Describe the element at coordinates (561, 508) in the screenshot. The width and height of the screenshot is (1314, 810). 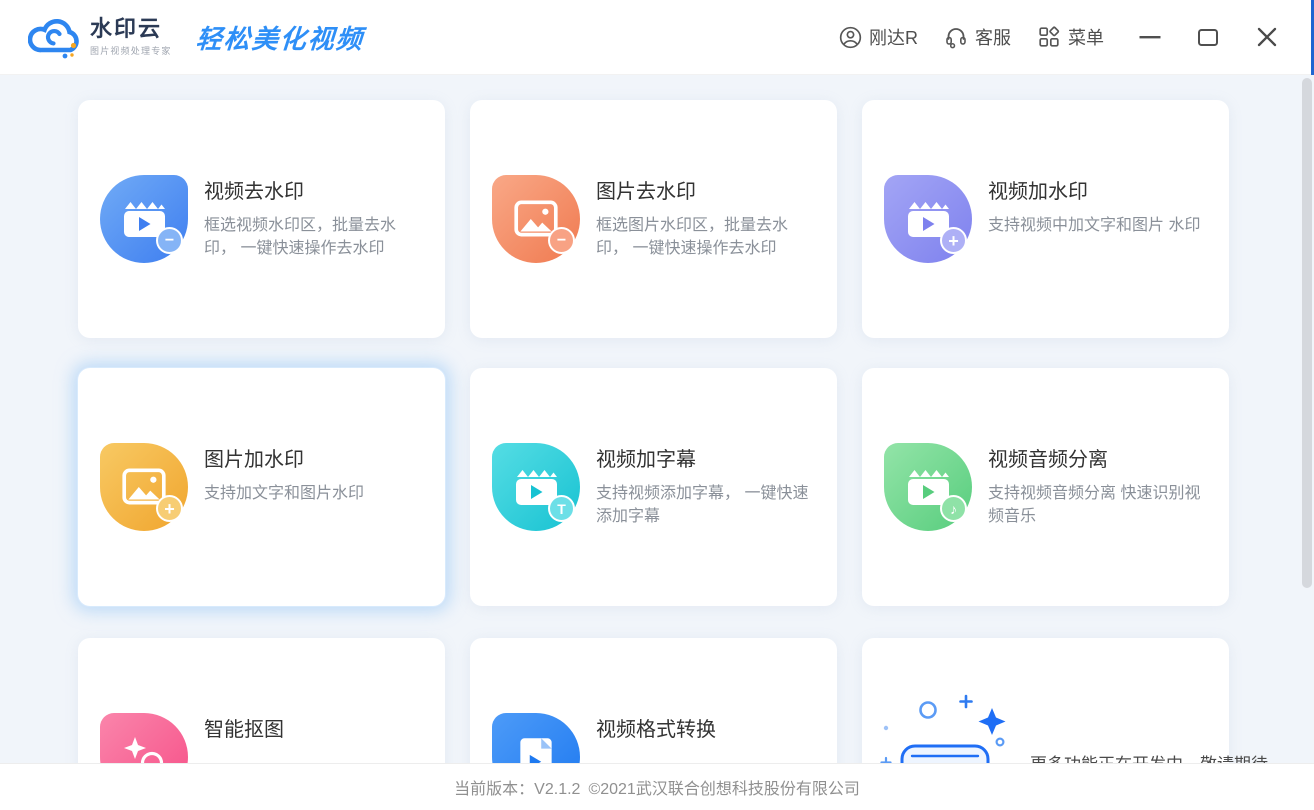
I see `text-badge-icon` at that location.